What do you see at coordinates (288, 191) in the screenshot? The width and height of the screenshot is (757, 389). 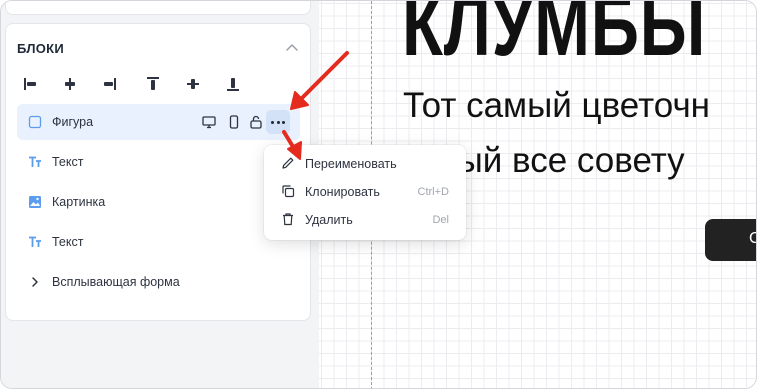 I see `clone-icon` at bounding box center [288, 191].